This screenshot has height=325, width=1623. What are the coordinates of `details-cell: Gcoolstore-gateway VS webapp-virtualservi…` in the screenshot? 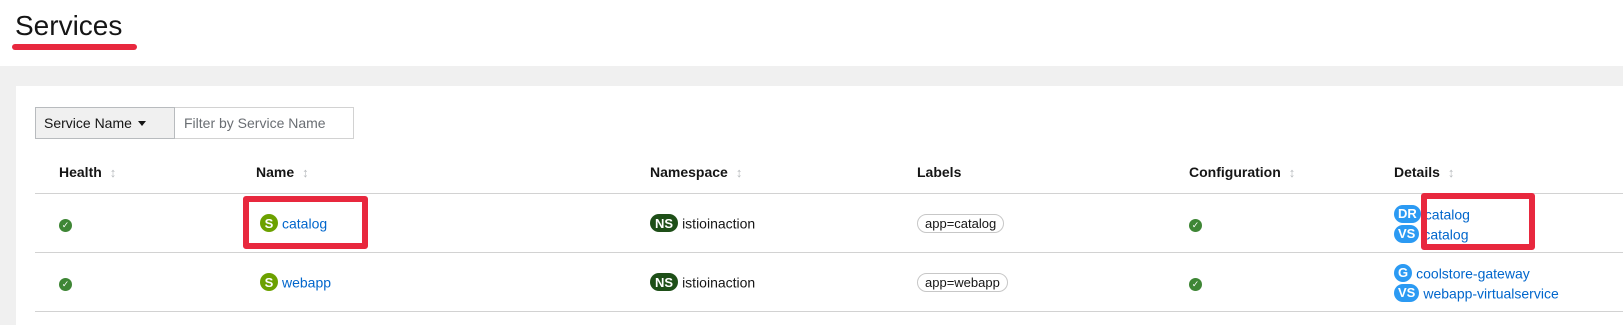 It's located at (1508, 282).